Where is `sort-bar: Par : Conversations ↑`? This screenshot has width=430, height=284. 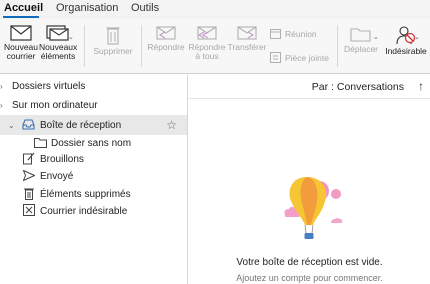
sort-bar: Par : Conversations ↑ is located at coordinates (309, 87).